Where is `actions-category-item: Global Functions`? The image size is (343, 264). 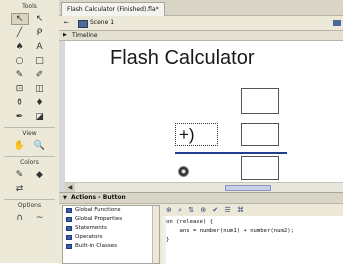 actions-category-item: Global Functions is located at coordinates (111, 210).